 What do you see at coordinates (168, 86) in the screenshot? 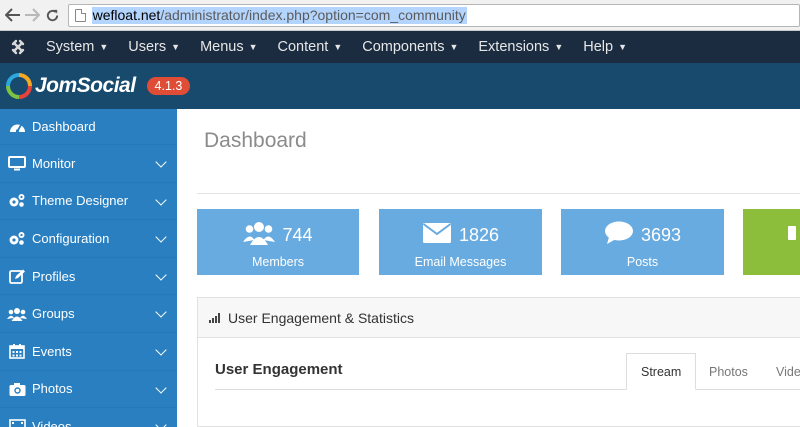
I see `version-badge: 4.1.3` at bounding box center [168, 86].